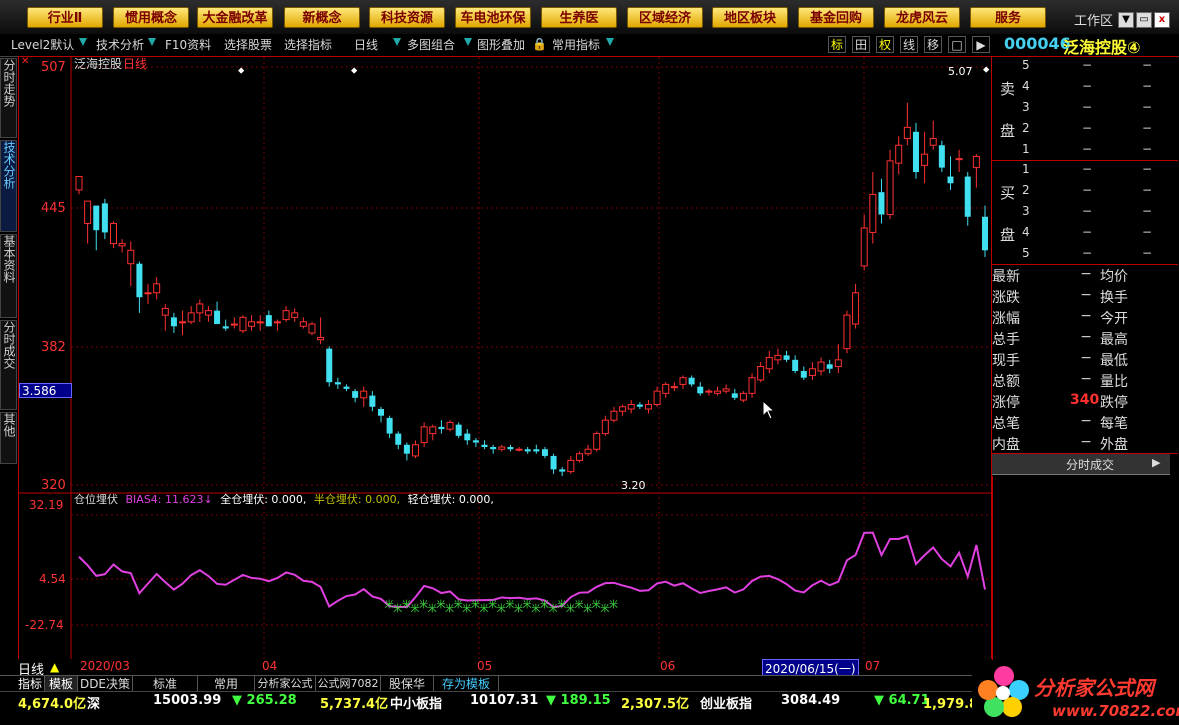  I want to click on tab-tech-analysis: 技术分析, so click(8, 186).